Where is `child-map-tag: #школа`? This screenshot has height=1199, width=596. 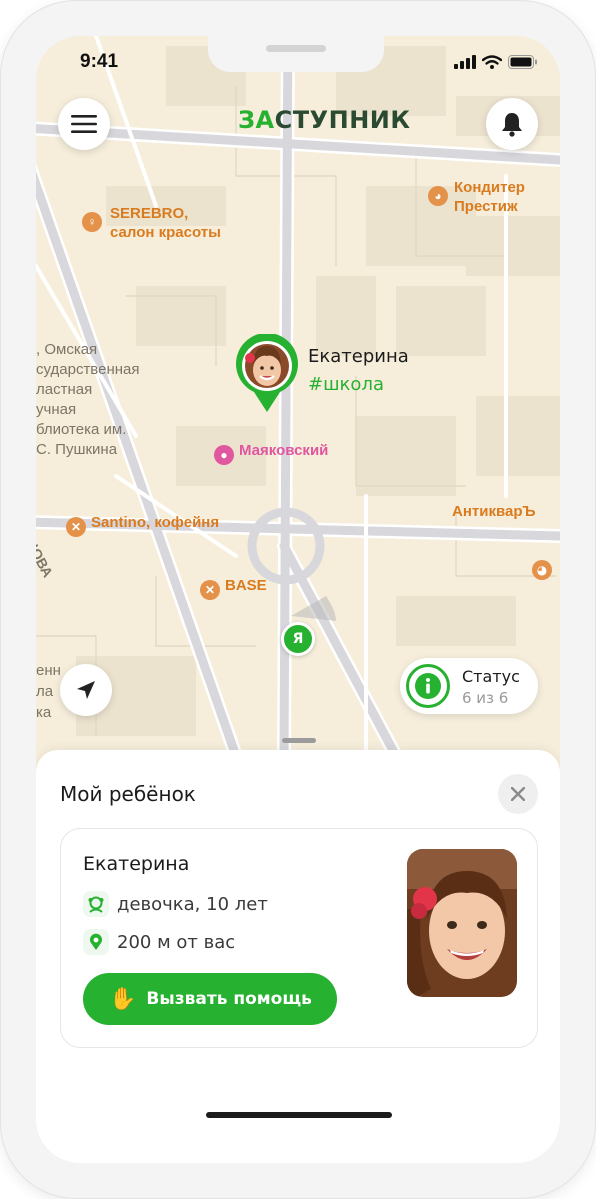 child-map-tag: #школа is located at coordinates (346, 384).